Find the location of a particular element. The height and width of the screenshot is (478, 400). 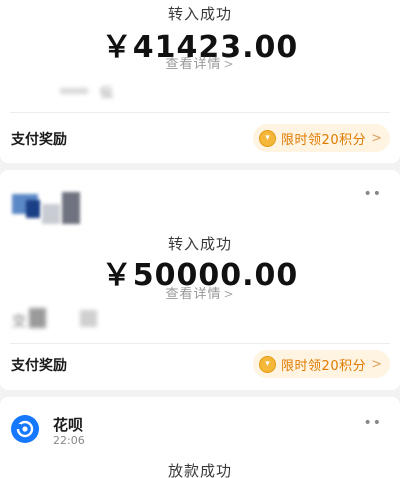

blurred-logo is located at coordinates (47, 208).